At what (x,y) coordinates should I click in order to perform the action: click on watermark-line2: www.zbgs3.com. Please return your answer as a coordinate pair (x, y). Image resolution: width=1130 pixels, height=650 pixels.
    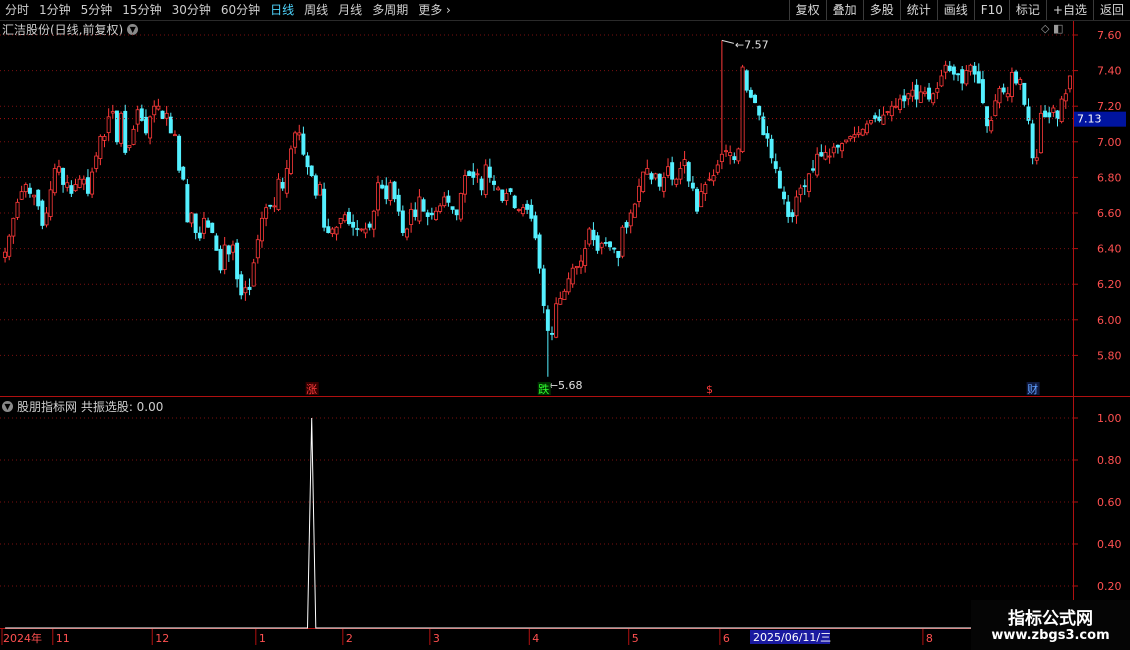
    Looking at the image, I should click on (1050, 635).